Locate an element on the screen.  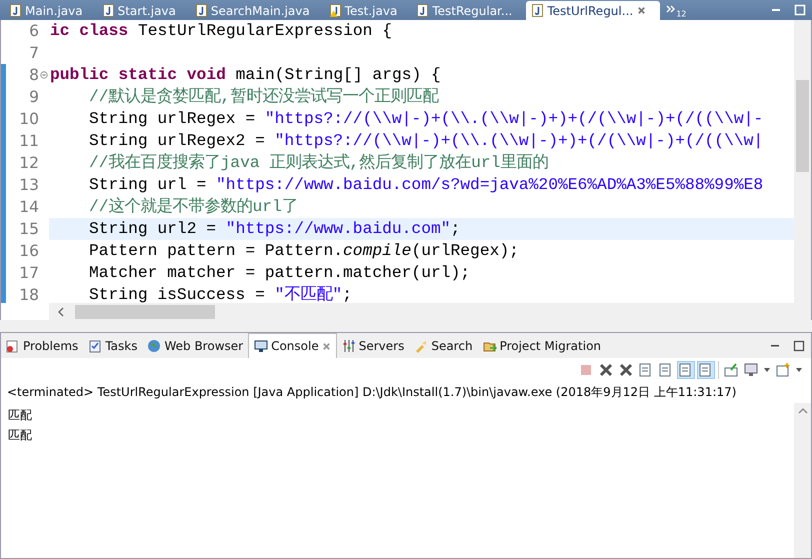
scroll-up-icon is located at coordinates (803, 411).